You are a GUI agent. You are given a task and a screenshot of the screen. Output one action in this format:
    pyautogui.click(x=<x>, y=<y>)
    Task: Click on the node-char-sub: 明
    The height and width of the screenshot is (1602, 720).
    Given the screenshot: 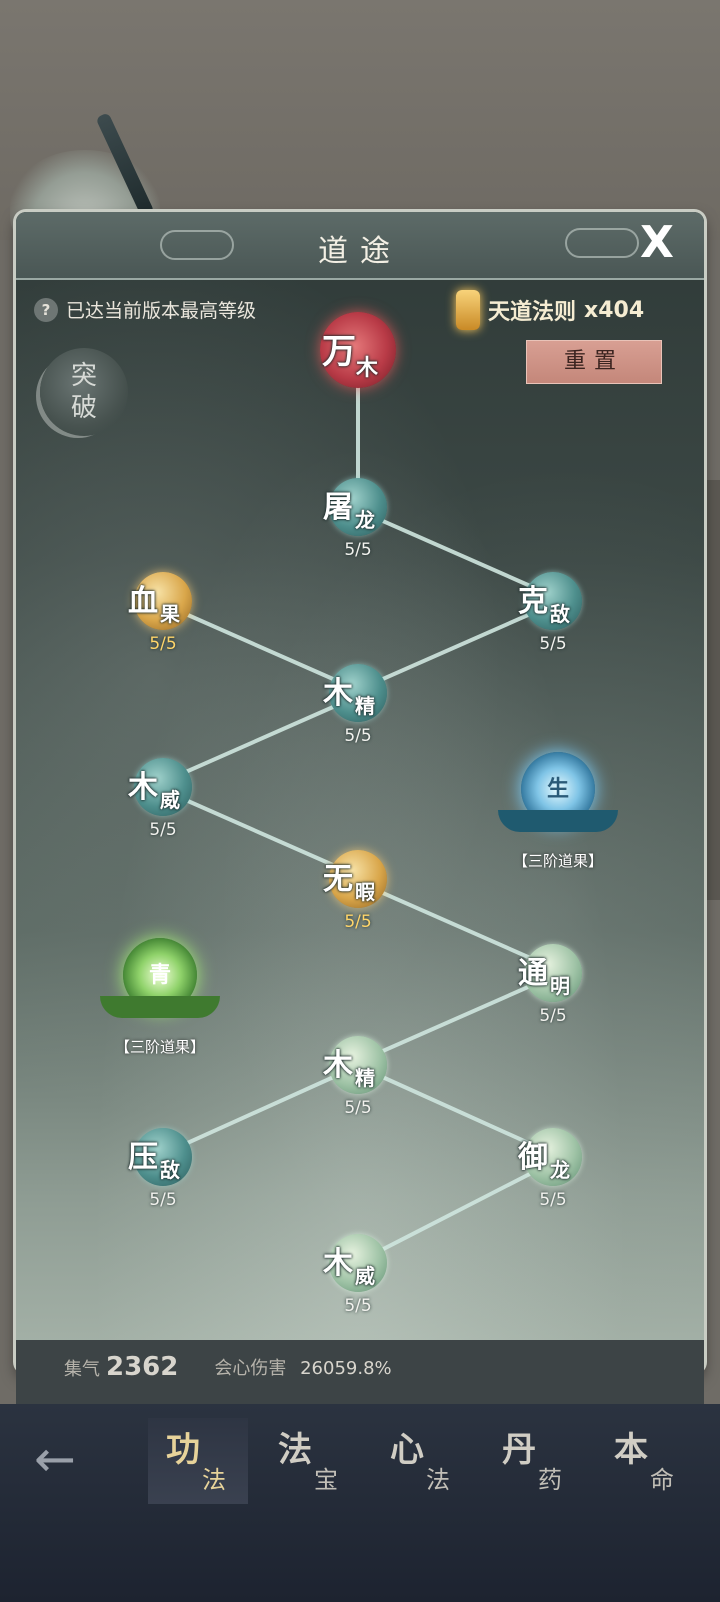 What is the action you would take?
    pyautogui.click(x=560, y=986)
    